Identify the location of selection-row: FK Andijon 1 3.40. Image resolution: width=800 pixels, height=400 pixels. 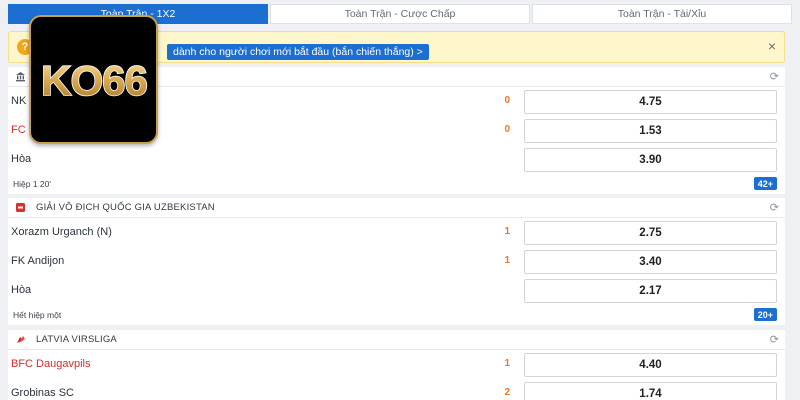
(396, 261).